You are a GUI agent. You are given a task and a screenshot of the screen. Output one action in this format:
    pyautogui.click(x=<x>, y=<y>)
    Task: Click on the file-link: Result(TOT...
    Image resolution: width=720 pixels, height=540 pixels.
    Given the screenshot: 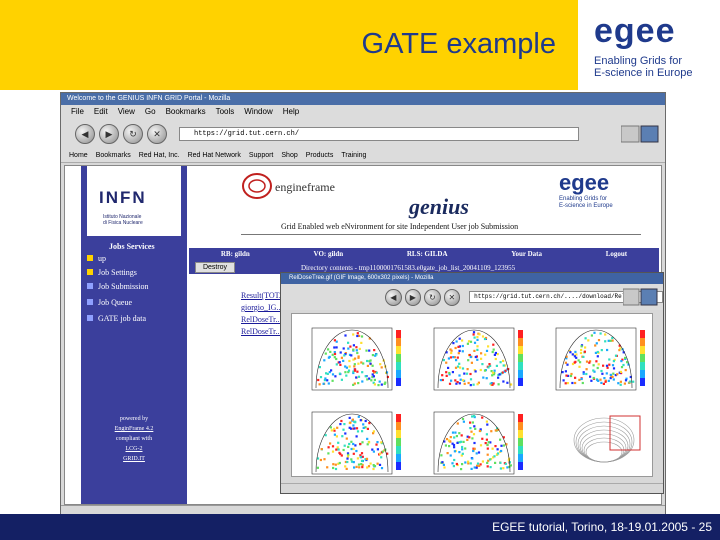 What is the action you would take?
    pyautogui.click(x=263, y=296)
    